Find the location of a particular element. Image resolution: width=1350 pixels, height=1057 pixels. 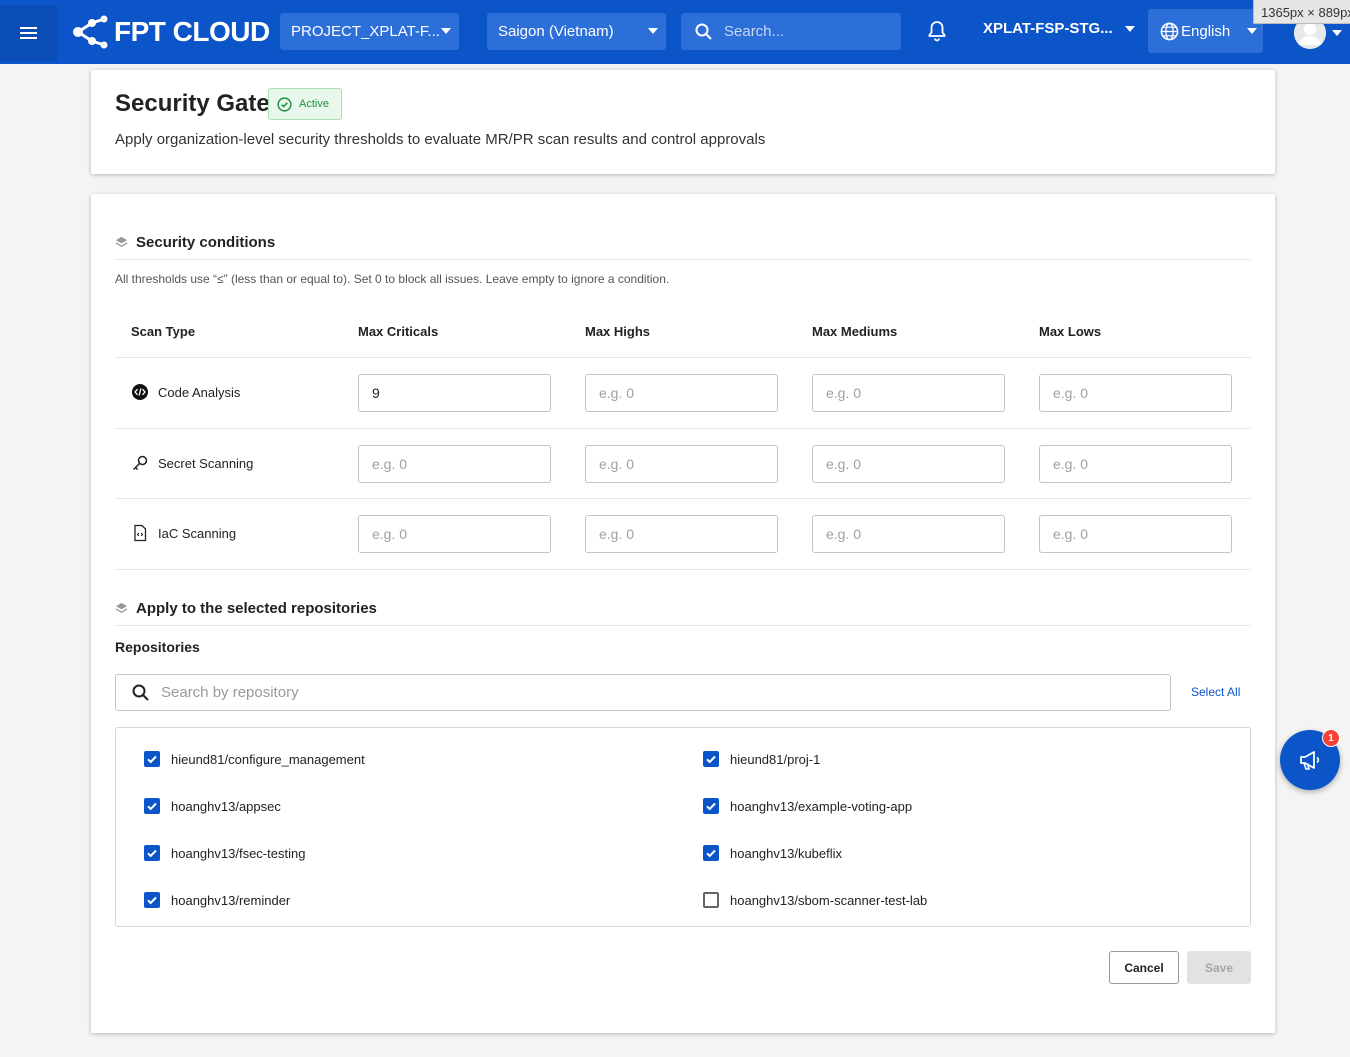

security-conditions-section-title: Security conditions is located at coordinates (195, 242).